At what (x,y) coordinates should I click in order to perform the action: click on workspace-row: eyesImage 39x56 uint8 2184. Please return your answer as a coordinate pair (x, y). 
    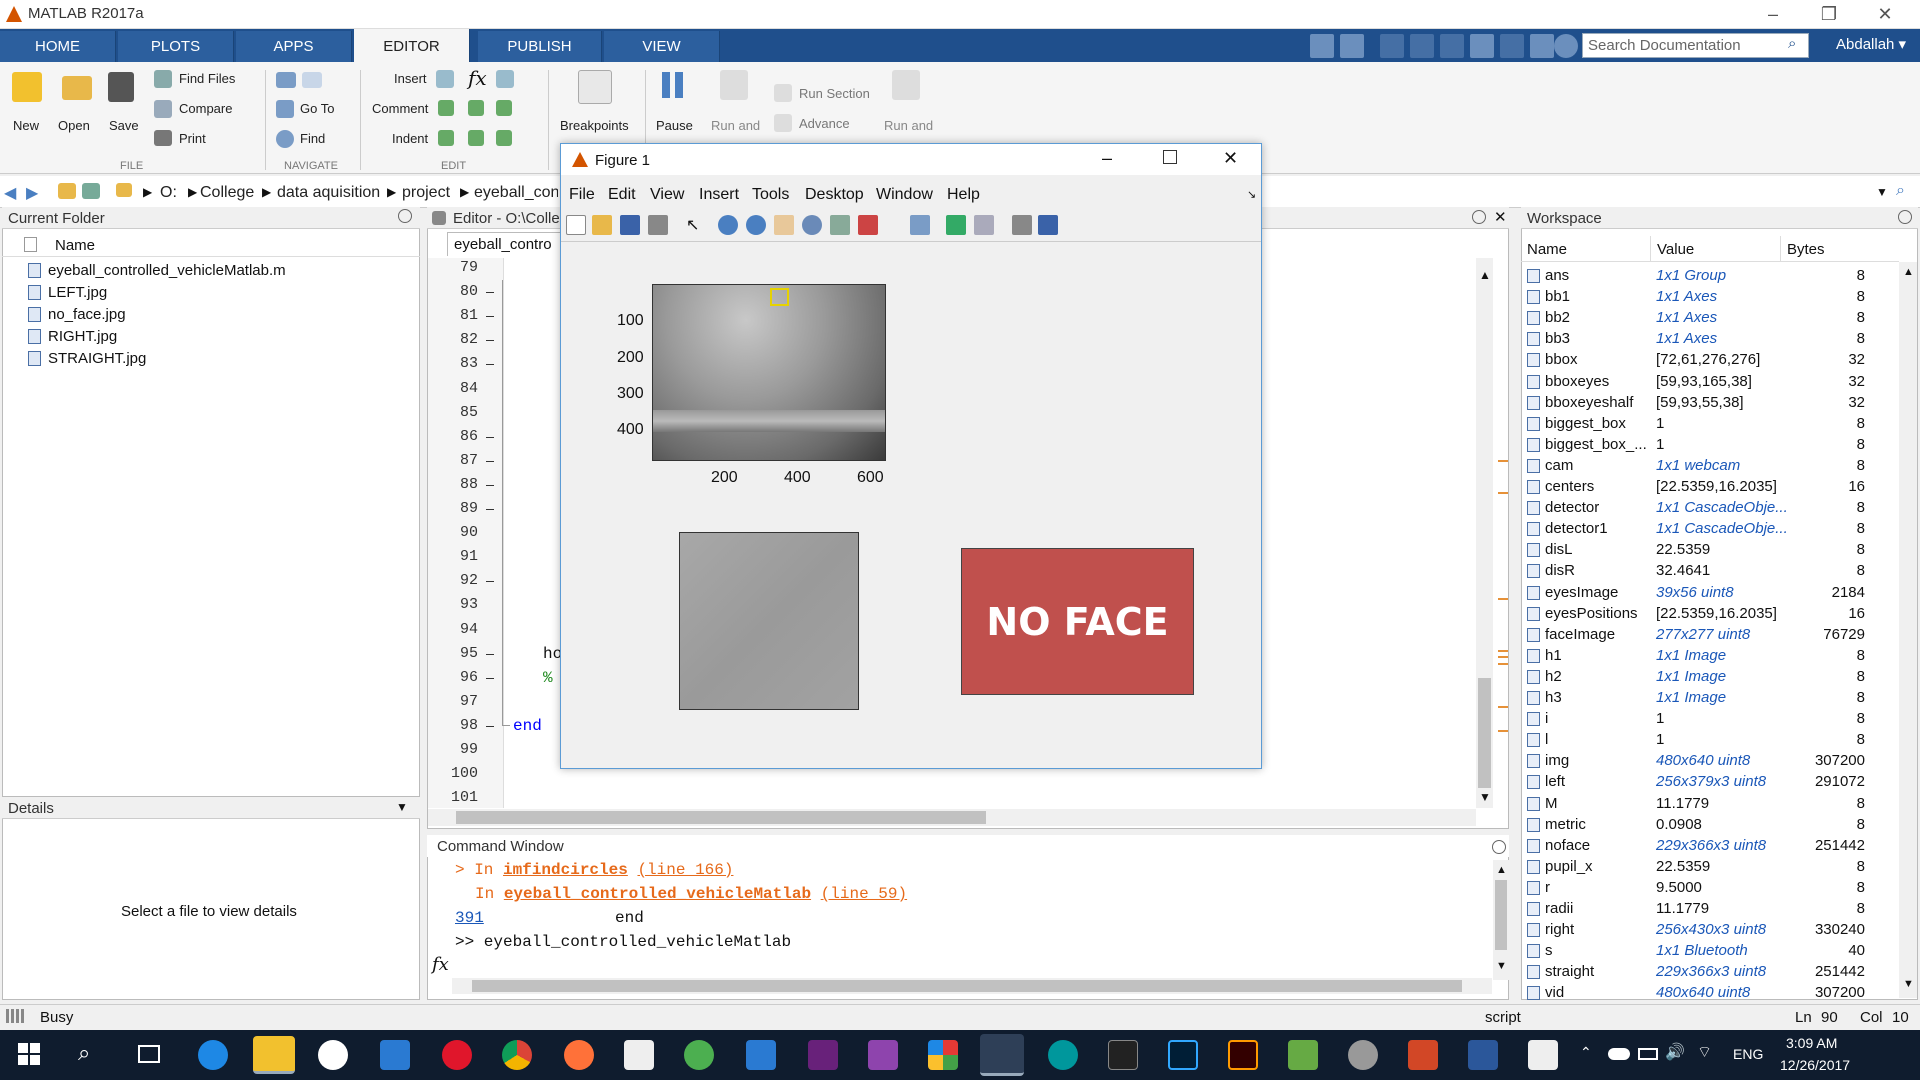
    Looking at the image, I should click on (1708, 593).